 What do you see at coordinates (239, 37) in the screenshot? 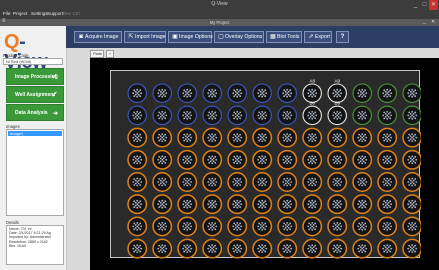
I see `overlay-options-button: ▢Overlay Options` at bounding box center [239, 37].